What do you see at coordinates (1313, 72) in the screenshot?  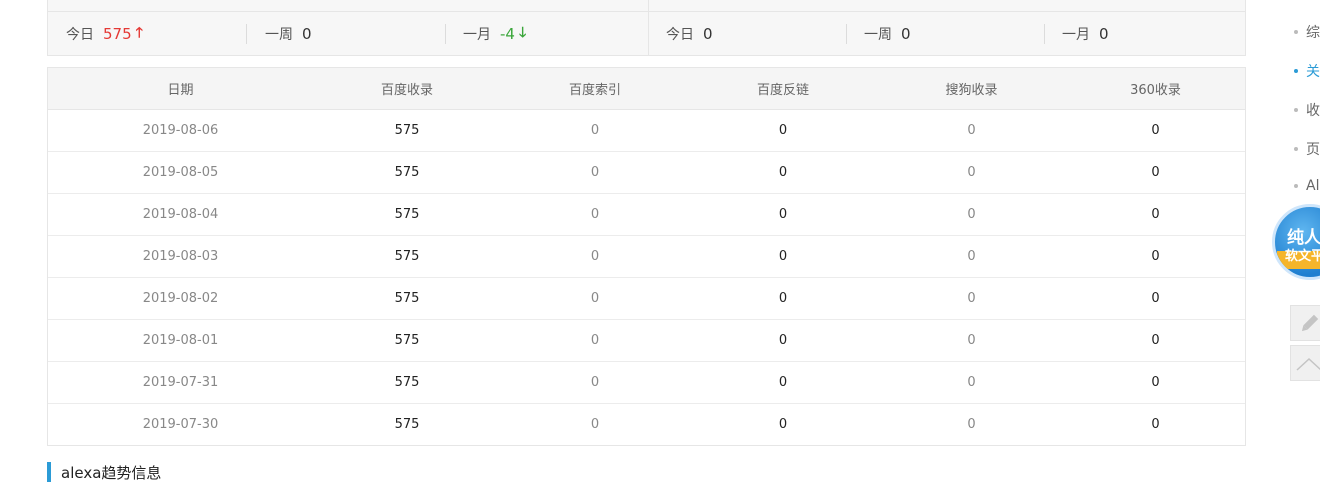 I see `side-nav-label: 关` at bounding box center [1313, 72].